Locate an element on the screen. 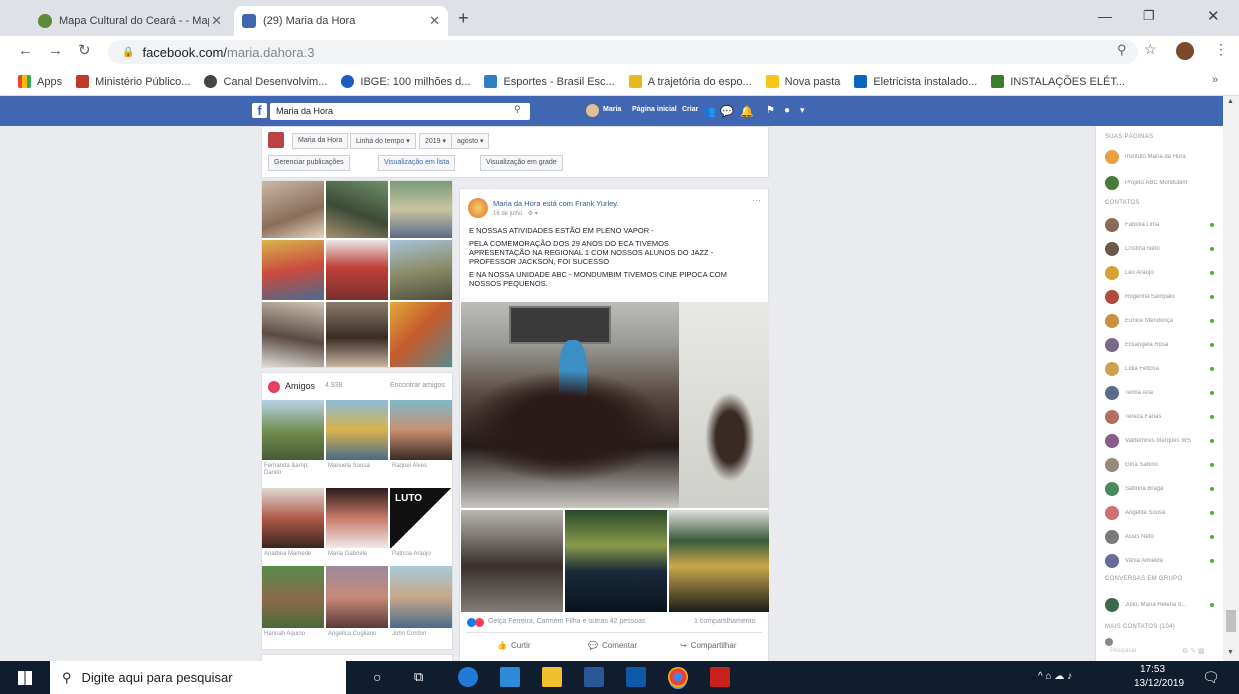 The image size is (1239, 694). facebook-logo-icon: f is located at coordinates (259, 110).